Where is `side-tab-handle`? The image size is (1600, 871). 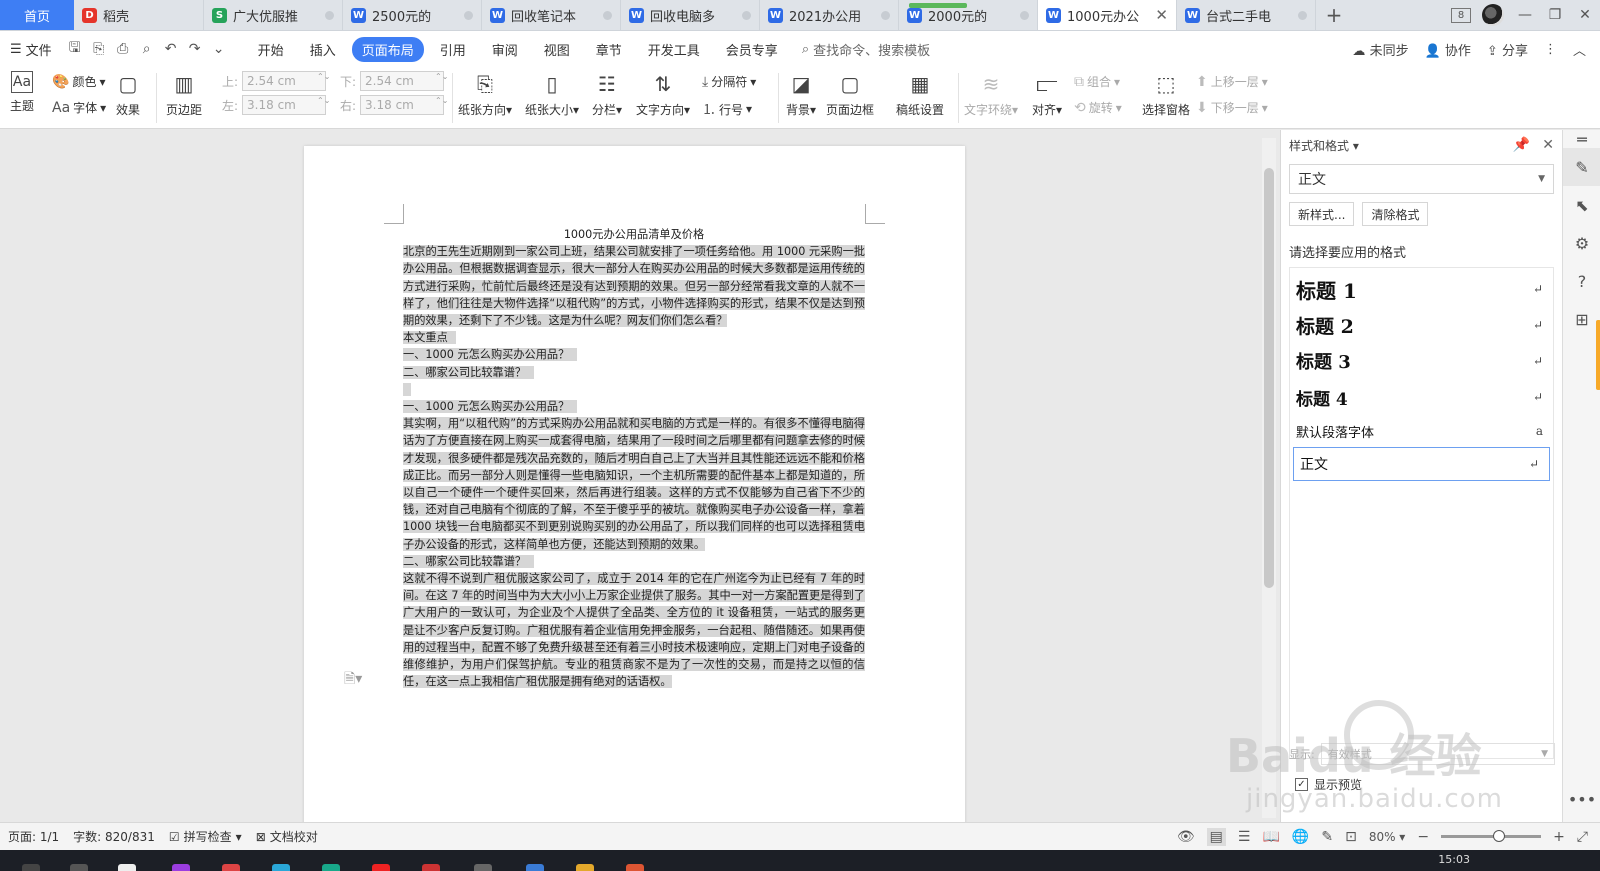 side-tab-handle is located at coordinates (1598, 355).